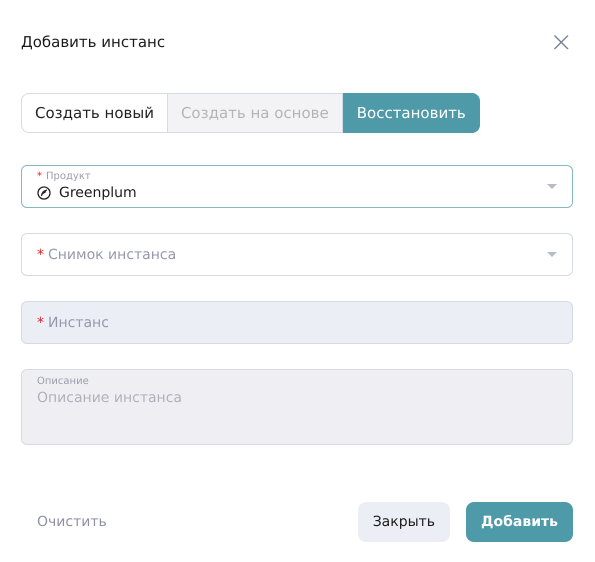 The image size is (595, 562). I want to click on field-value: Greenplum, so click(98, 193).